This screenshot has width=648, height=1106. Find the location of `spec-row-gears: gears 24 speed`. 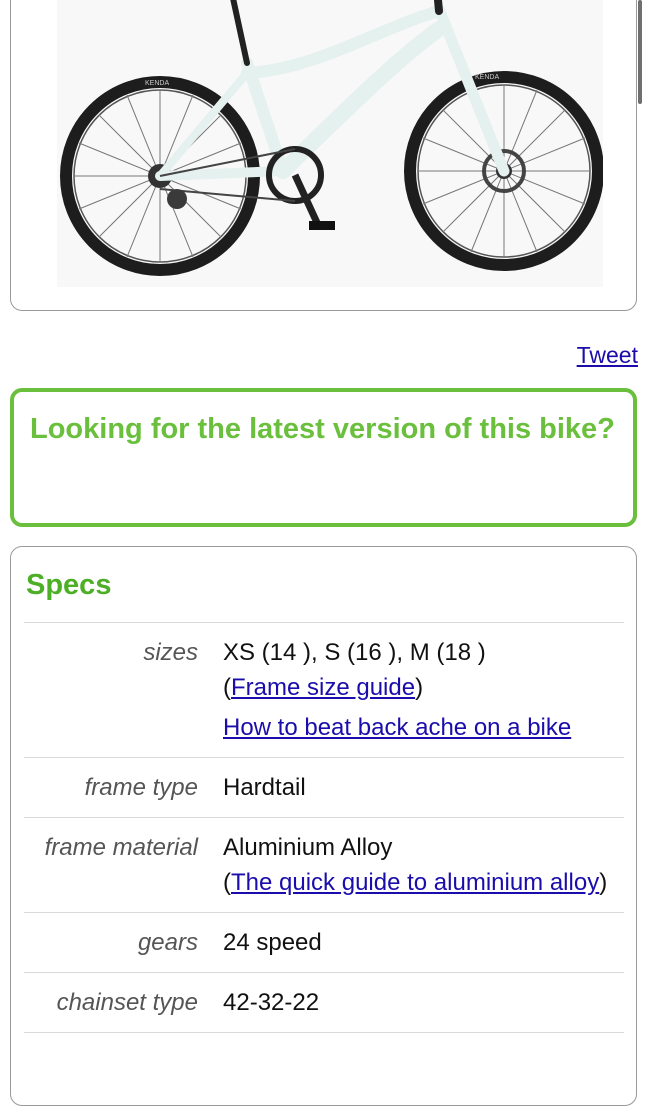

spec-row-gears: gears 24 speed is located at coordinates (324, 942).